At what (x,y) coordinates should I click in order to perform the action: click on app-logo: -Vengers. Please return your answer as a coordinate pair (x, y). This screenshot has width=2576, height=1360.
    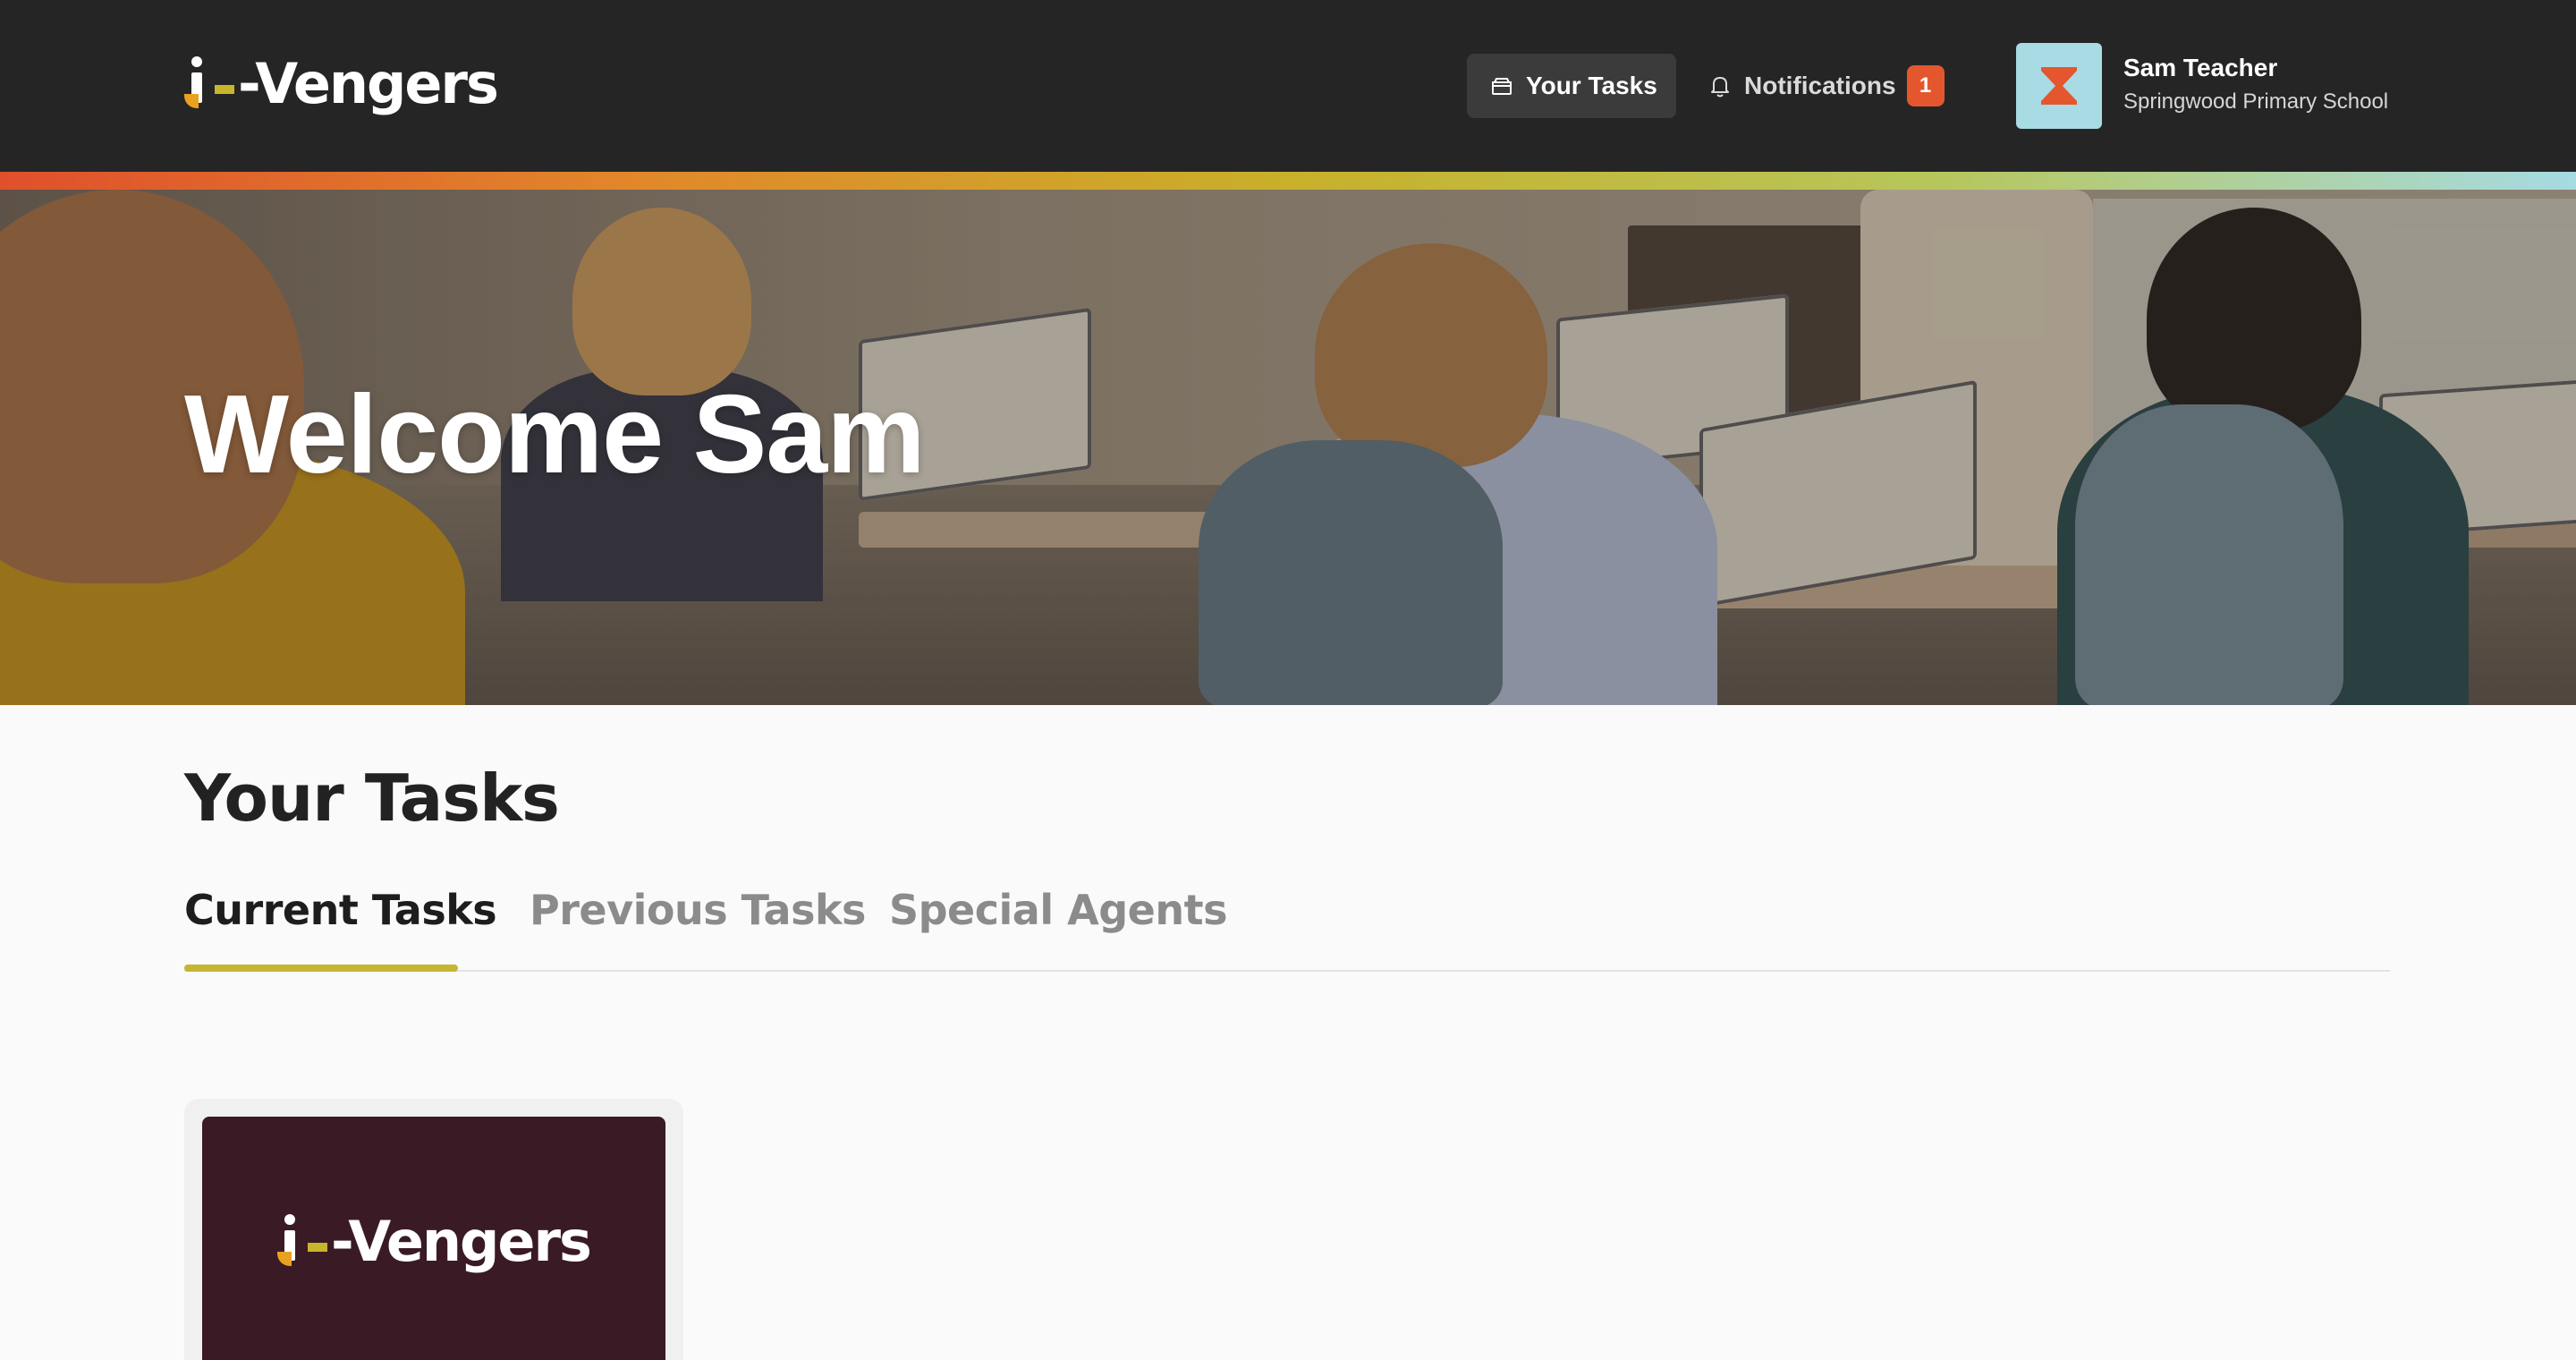
    Looking at the image, I should click on (341, 84).